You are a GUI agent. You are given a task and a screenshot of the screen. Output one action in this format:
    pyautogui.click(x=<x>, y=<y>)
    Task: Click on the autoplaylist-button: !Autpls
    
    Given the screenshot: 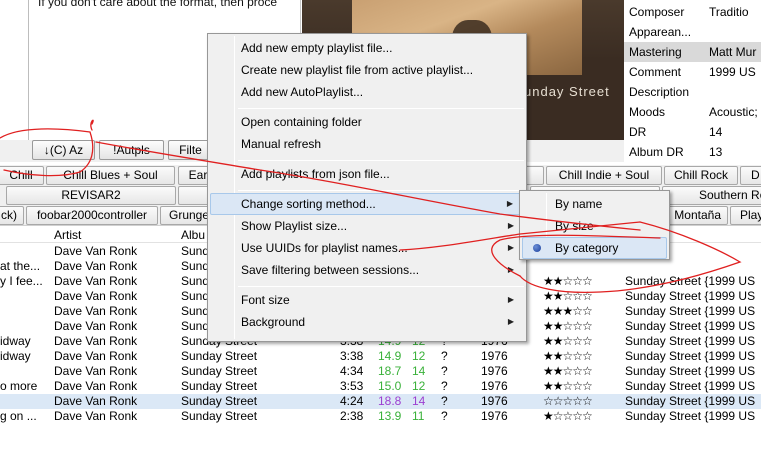 What is the action you would take?
    pyautogui.click(x=131, y=150)
    